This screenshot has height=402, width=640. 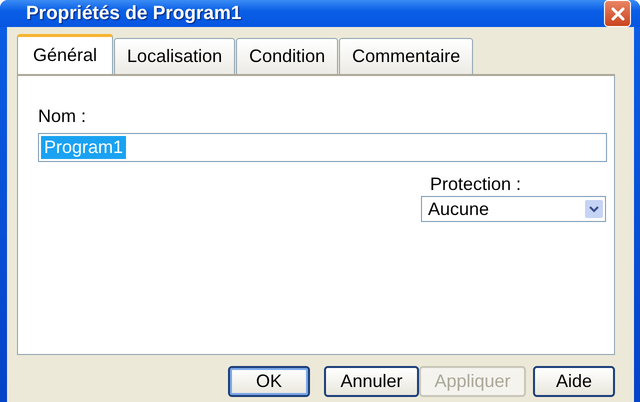 What do you see at coordinates (406, 56) in the screenshot?
I see `tab: Commentaire` at bounding box center [406, 56].